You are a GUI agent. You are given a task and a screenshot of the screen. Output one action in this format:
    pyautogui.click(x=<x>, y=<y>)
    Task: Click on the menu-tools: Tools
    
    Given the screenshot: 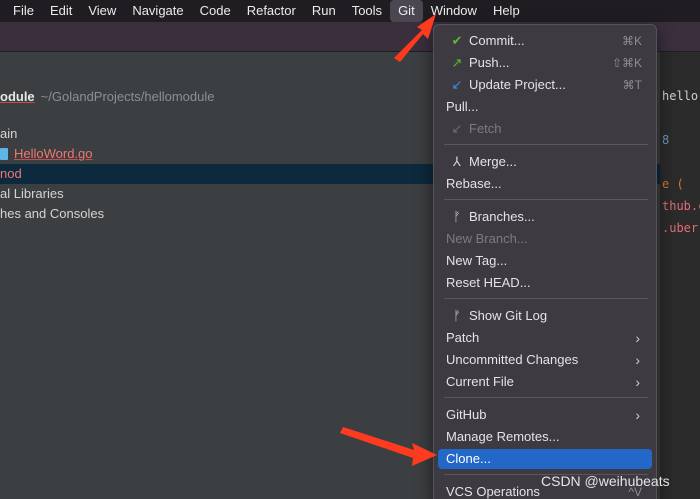 What is the action you would take?
    pyautogui.click(x=367, y=11)
    